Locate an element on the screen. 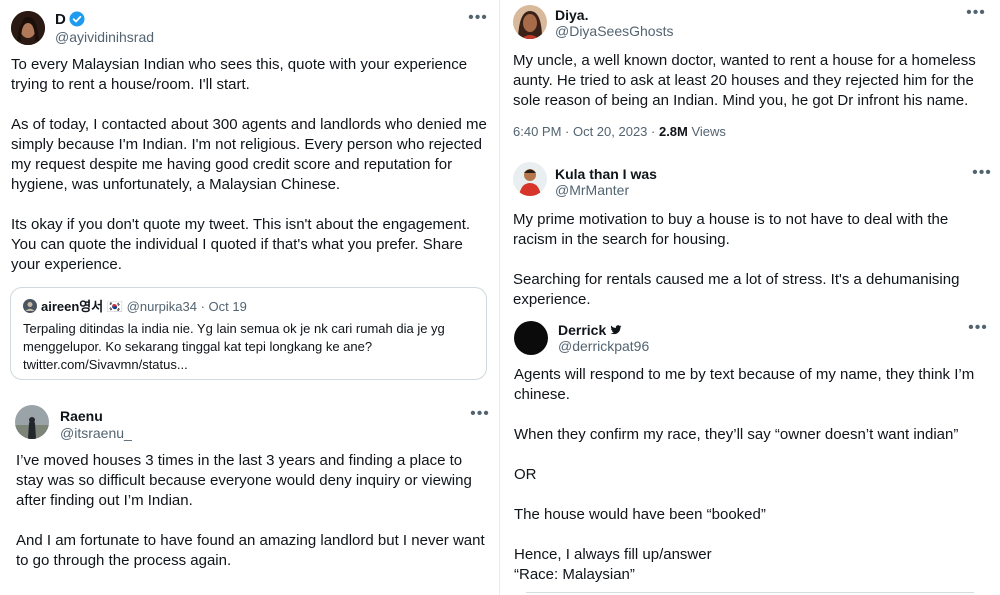 Image resolution: width=1000 pixels, height=595 pixels. author-name: Raenu is located at coordinates (81, 416).